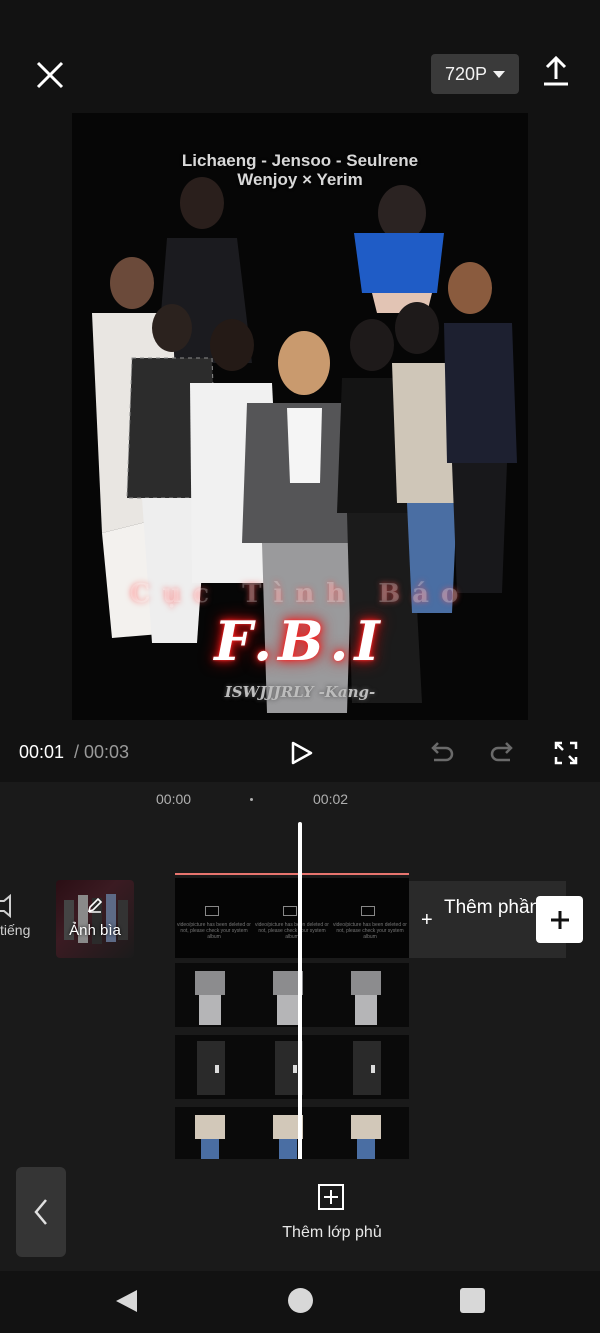 The image size is (600, 1333). What do you see at coordinates (499, 74) in the screenshot?
I see `caret-down-icon` at bounding box center [499, 74].